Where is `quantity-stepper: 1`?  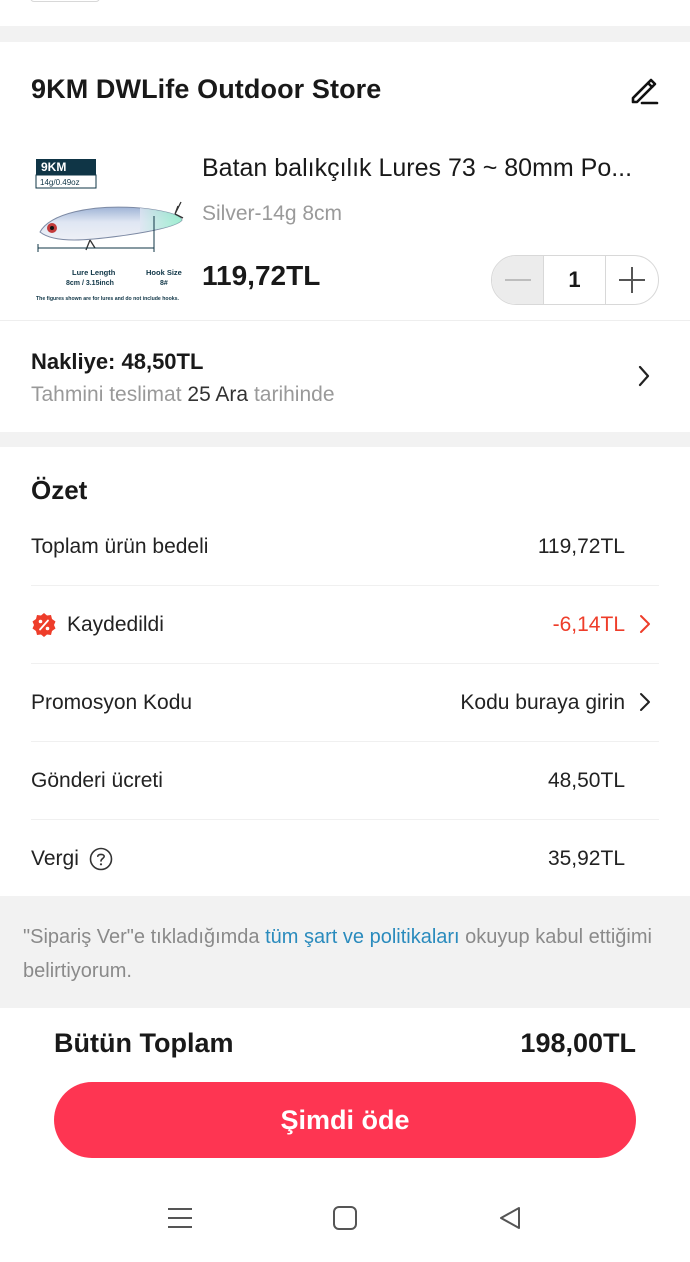 quantity-stepper: 1 is located at coordinates (575, 280).